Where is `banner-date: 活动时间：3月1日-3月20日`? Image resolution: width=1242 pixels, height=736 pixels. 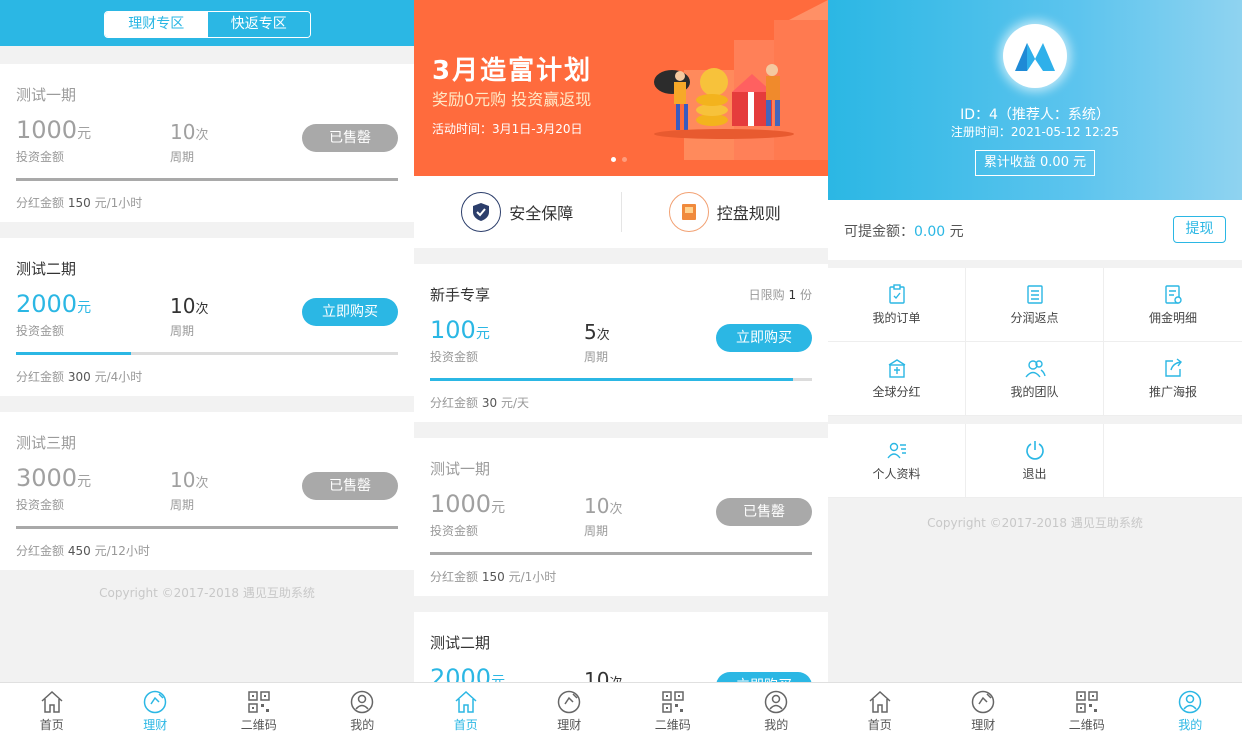 banner-date: 活动时间：3月1日-3月20日 is located at coordinates (507, 129).